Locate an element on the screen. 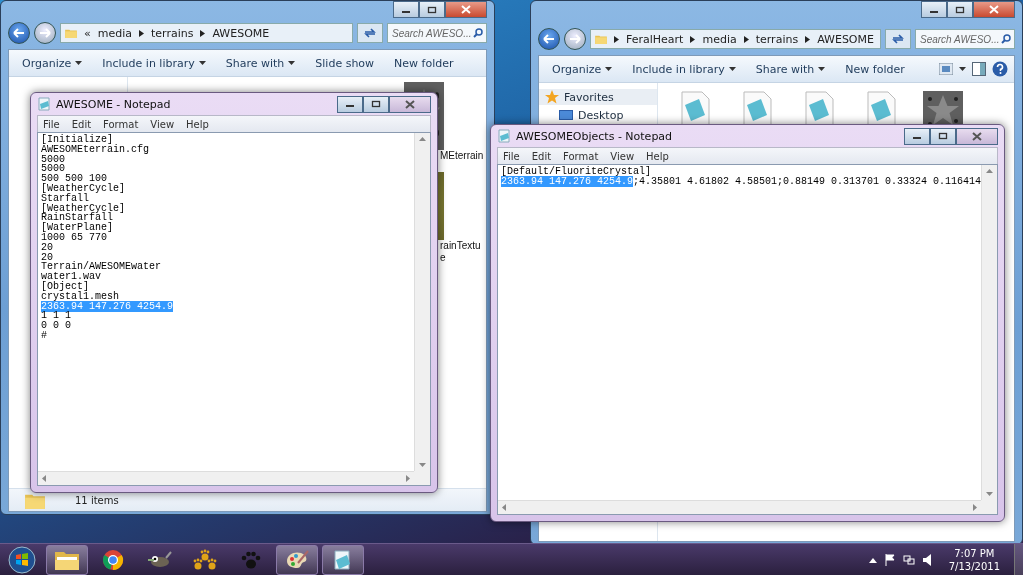  overflow-chevron: « is located at coordinates (87, 33).